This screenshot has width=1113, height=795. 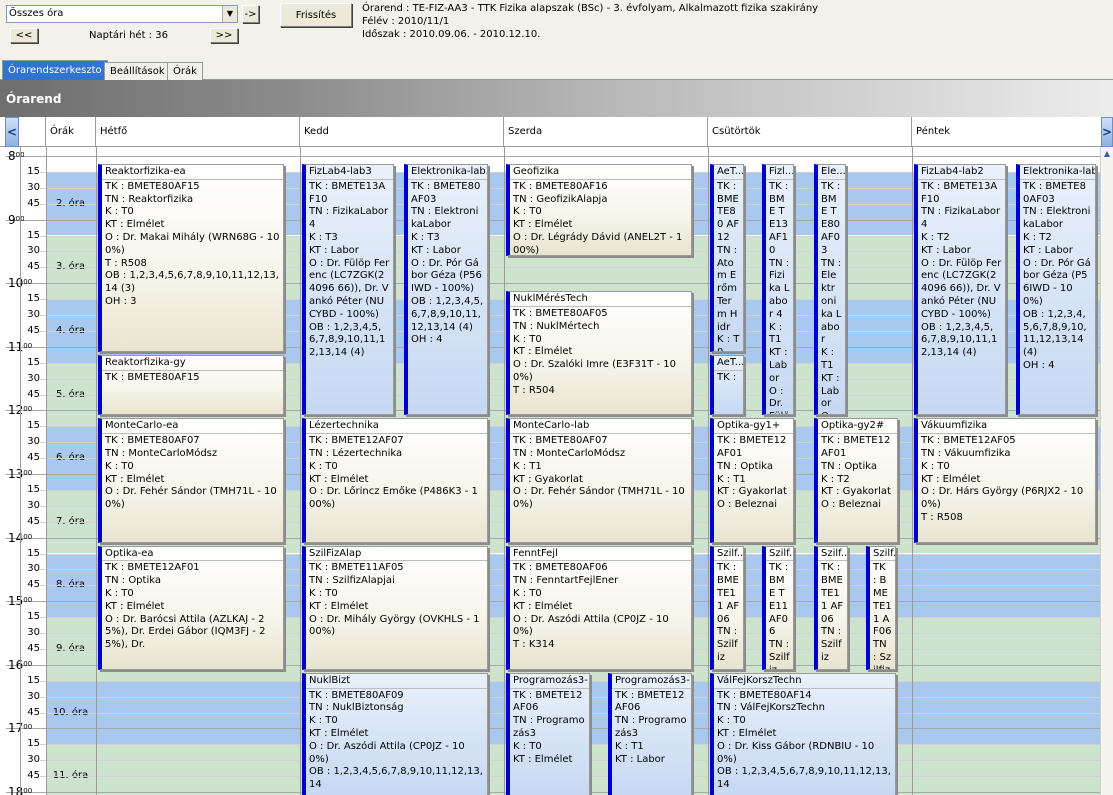 I want to click on course-title: Reaktorfizika-gy, so click(x=192, y=364).